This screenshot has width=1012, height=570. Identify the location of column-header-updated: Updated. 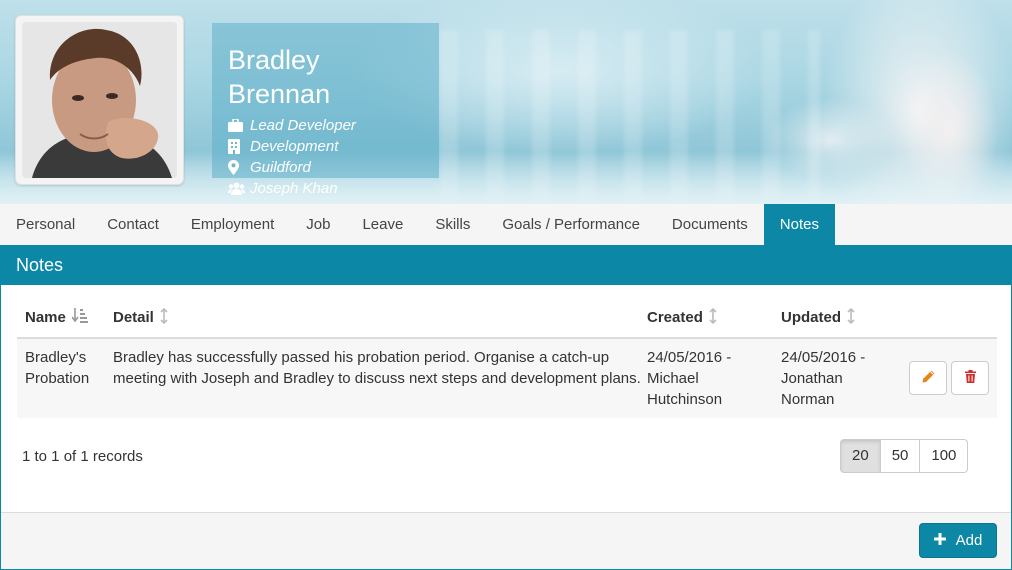
(818, 317).